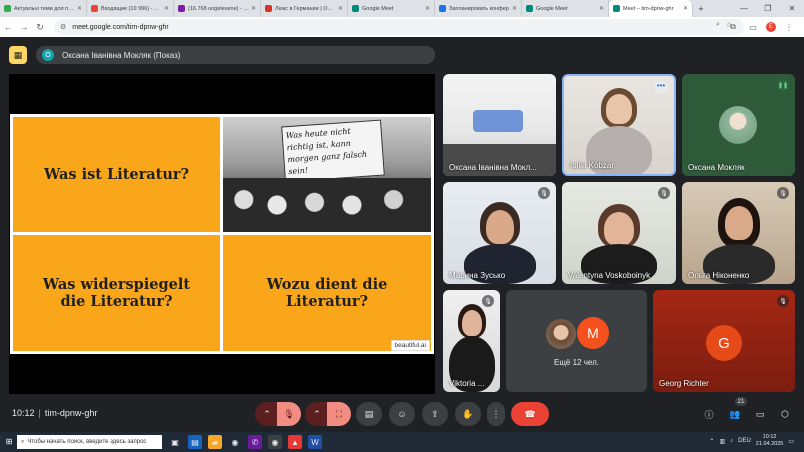 The height and width of the screenshot is (452, 804). Describe the element at coordinates (701, 8) in the screenshot. I see `new-tab-icon: +` at that location.